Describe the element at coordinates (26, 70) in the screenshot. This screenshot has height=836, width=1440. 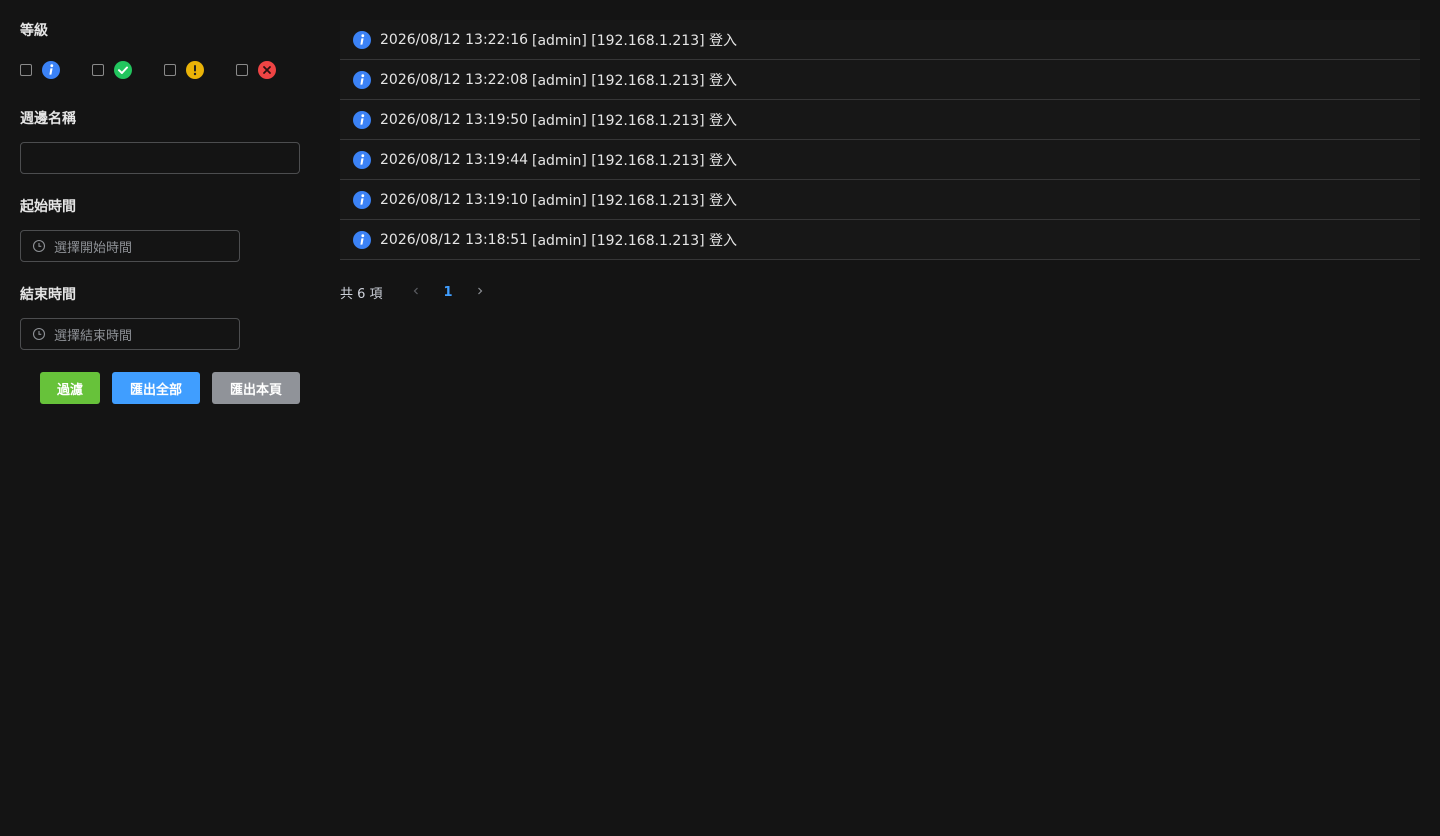
I see `level-checkbox-info` at that location.